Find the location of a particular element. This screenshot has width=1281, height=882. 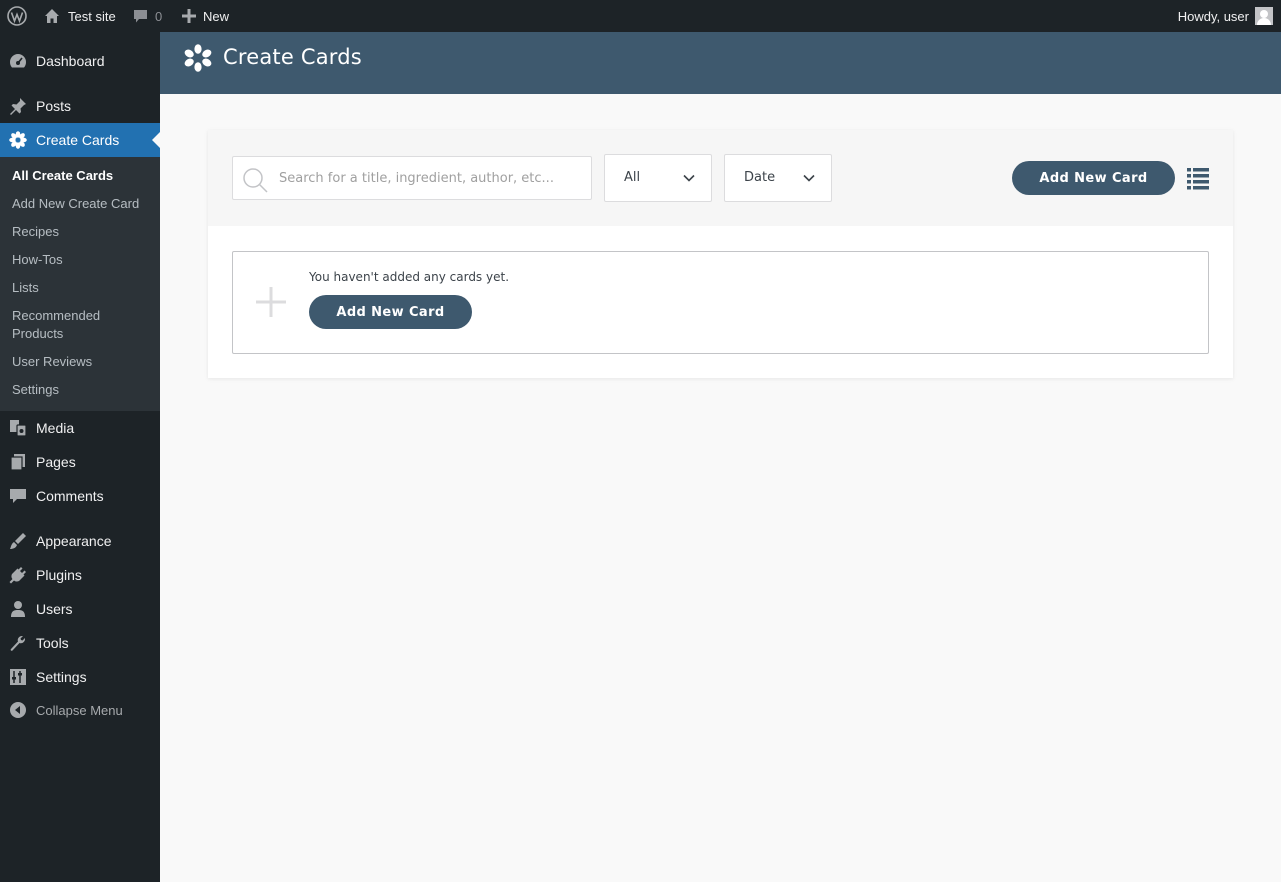

menu-item-tools: Tools is located at coordinates (80, 643).